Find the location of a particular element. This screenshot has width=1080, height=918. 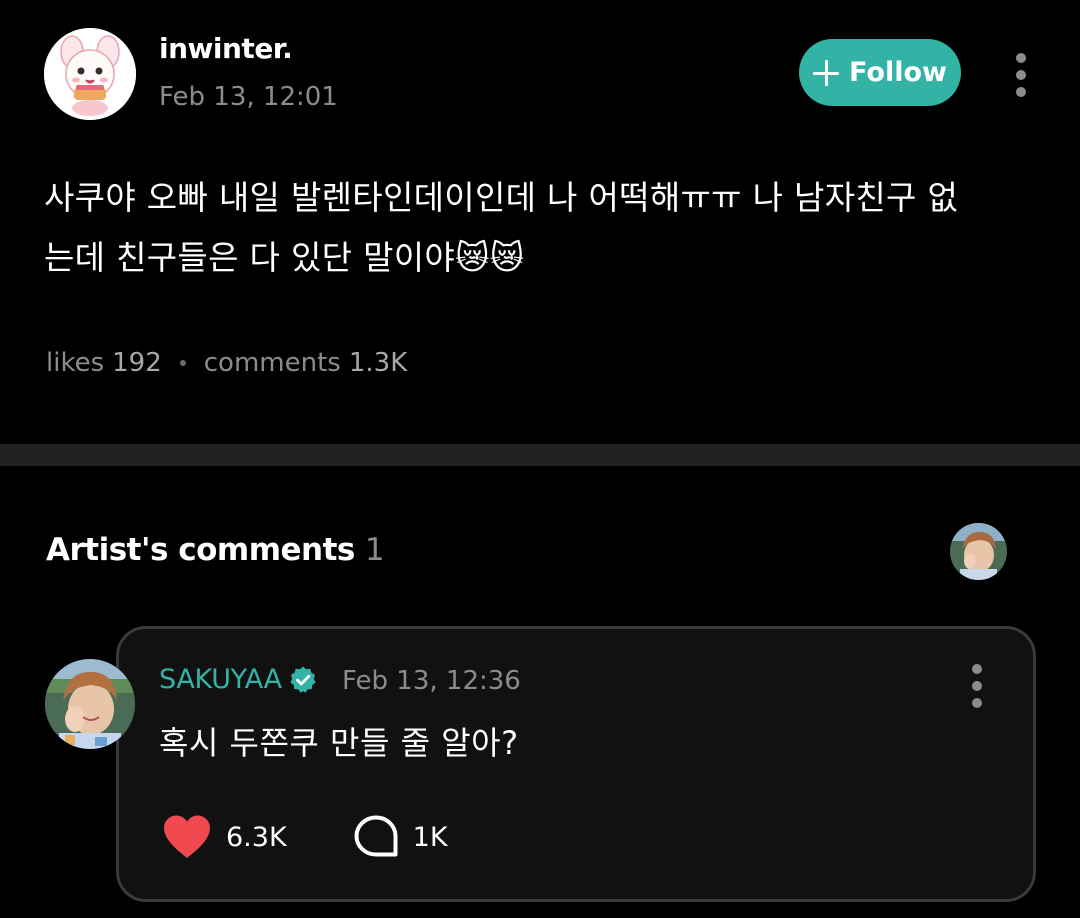

bunny-avatar-illustration is located at coordinates (90, 74).